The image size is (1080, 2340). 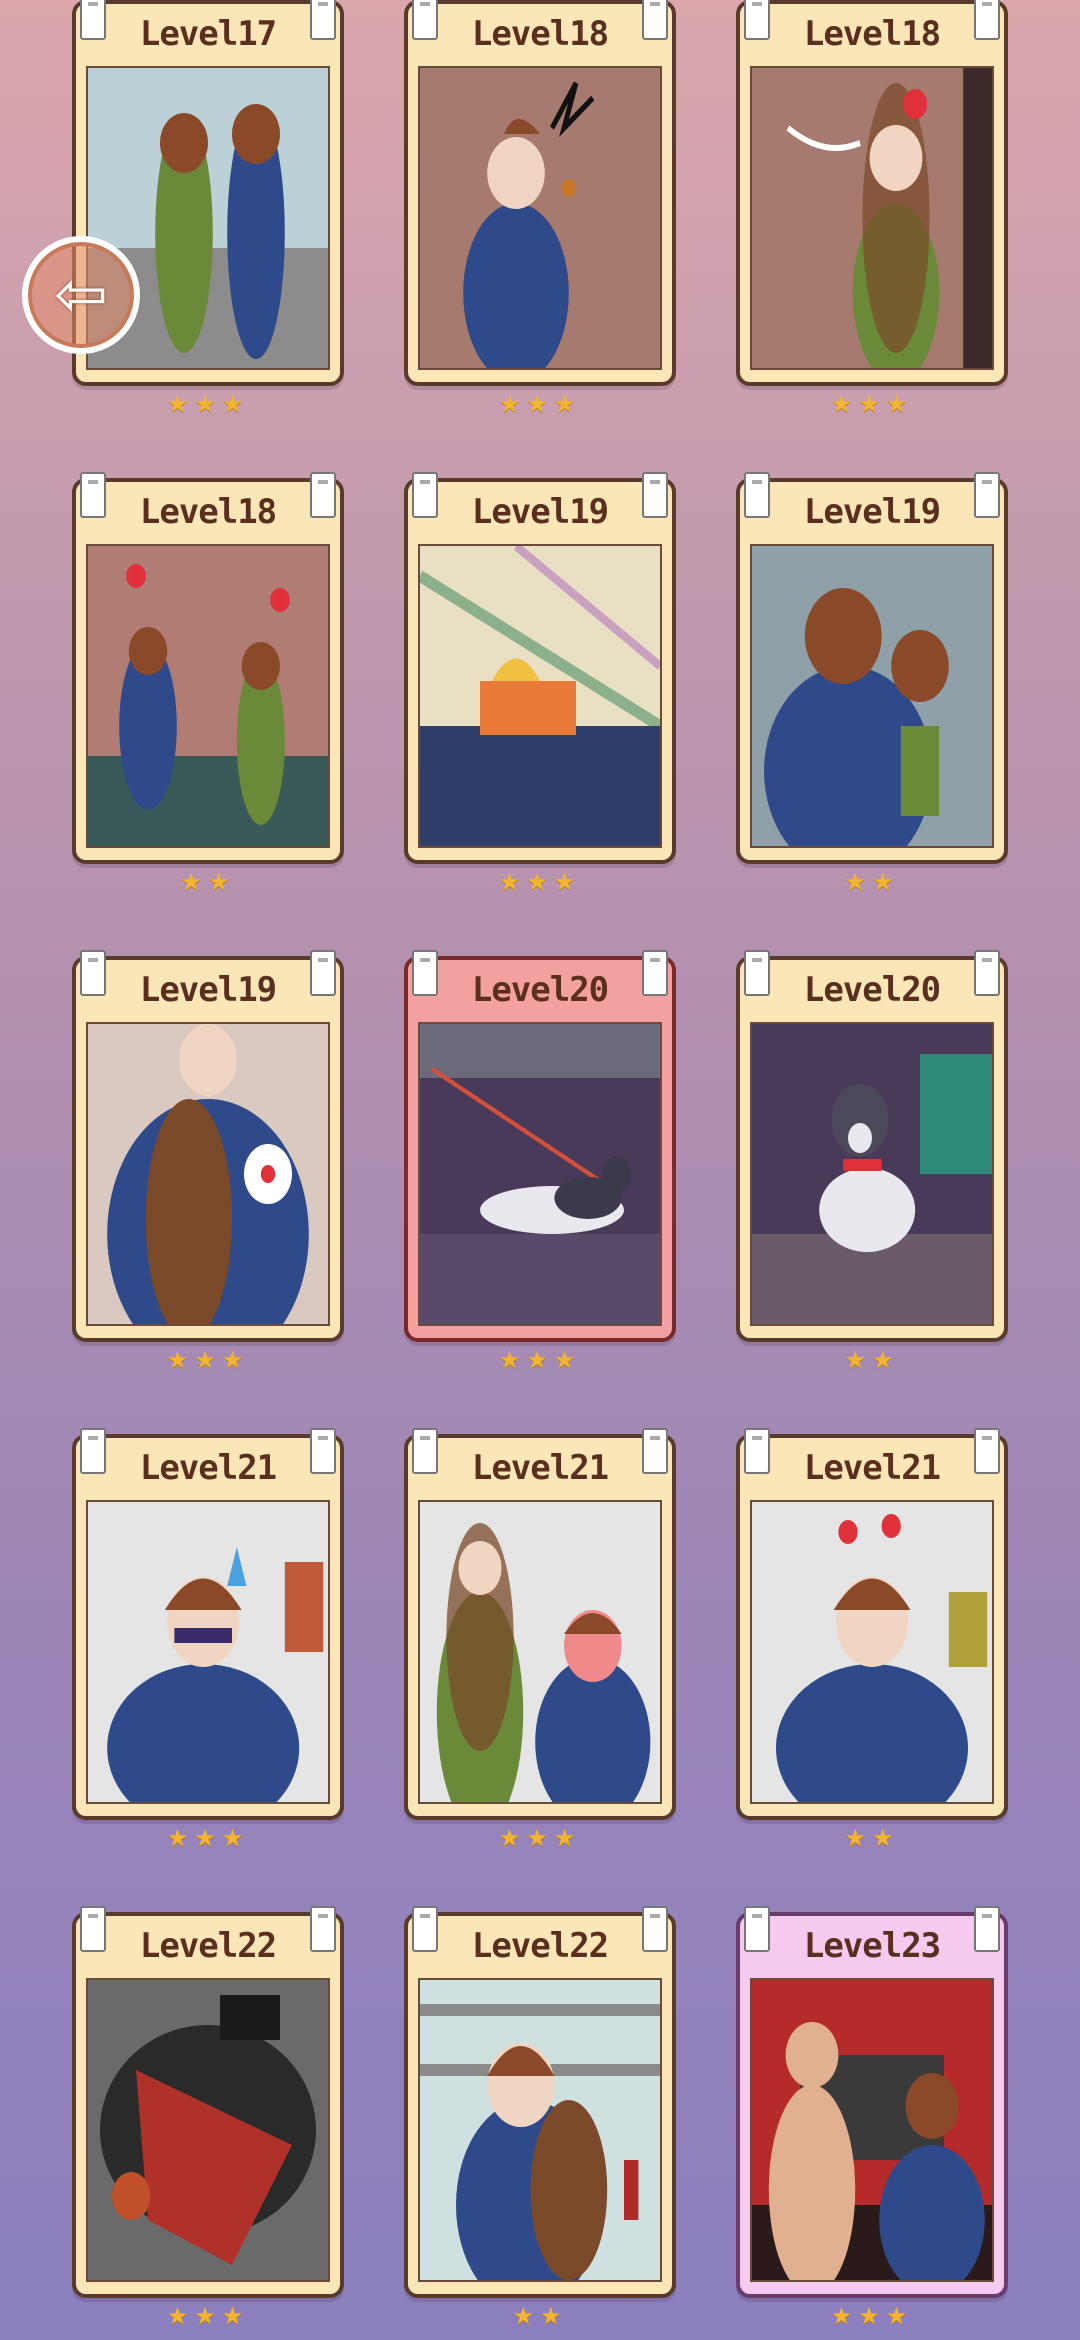 I want to click on level-card-new: Level23, so click(x=872, y=2102).